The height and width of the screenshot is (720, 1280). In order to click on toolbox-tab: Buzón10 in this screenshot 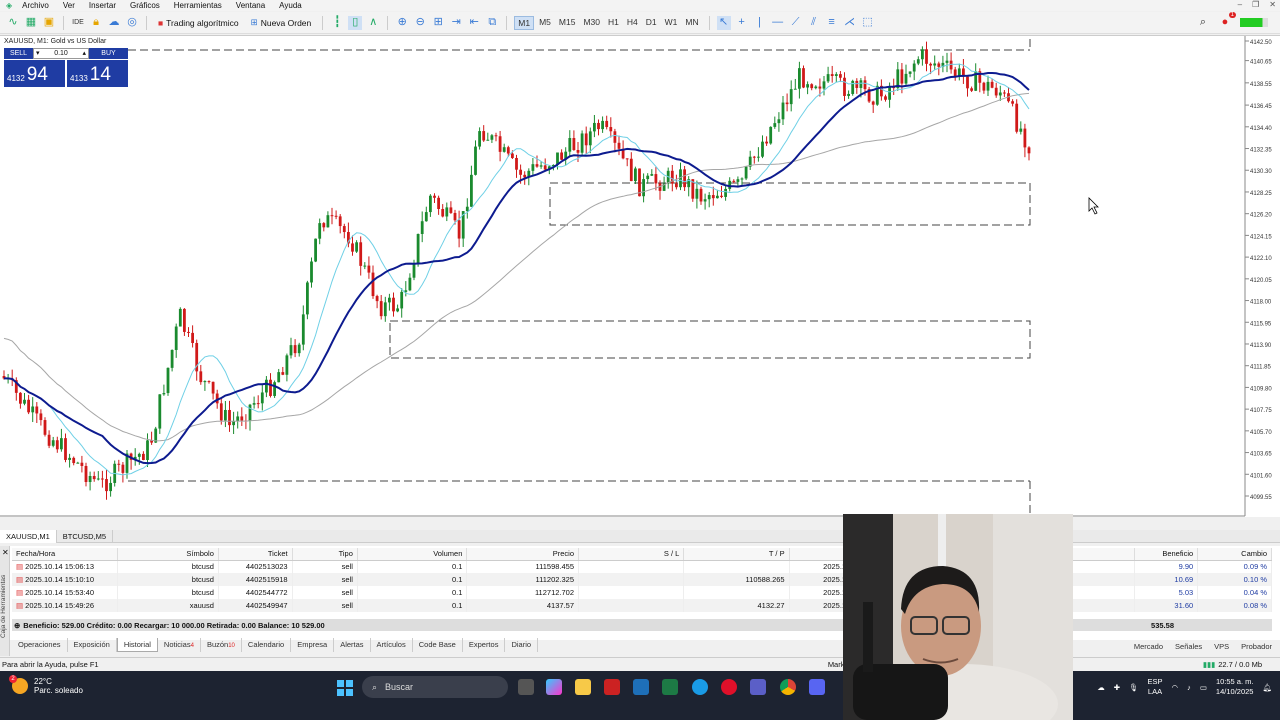, I will do `click(221, 645)`.